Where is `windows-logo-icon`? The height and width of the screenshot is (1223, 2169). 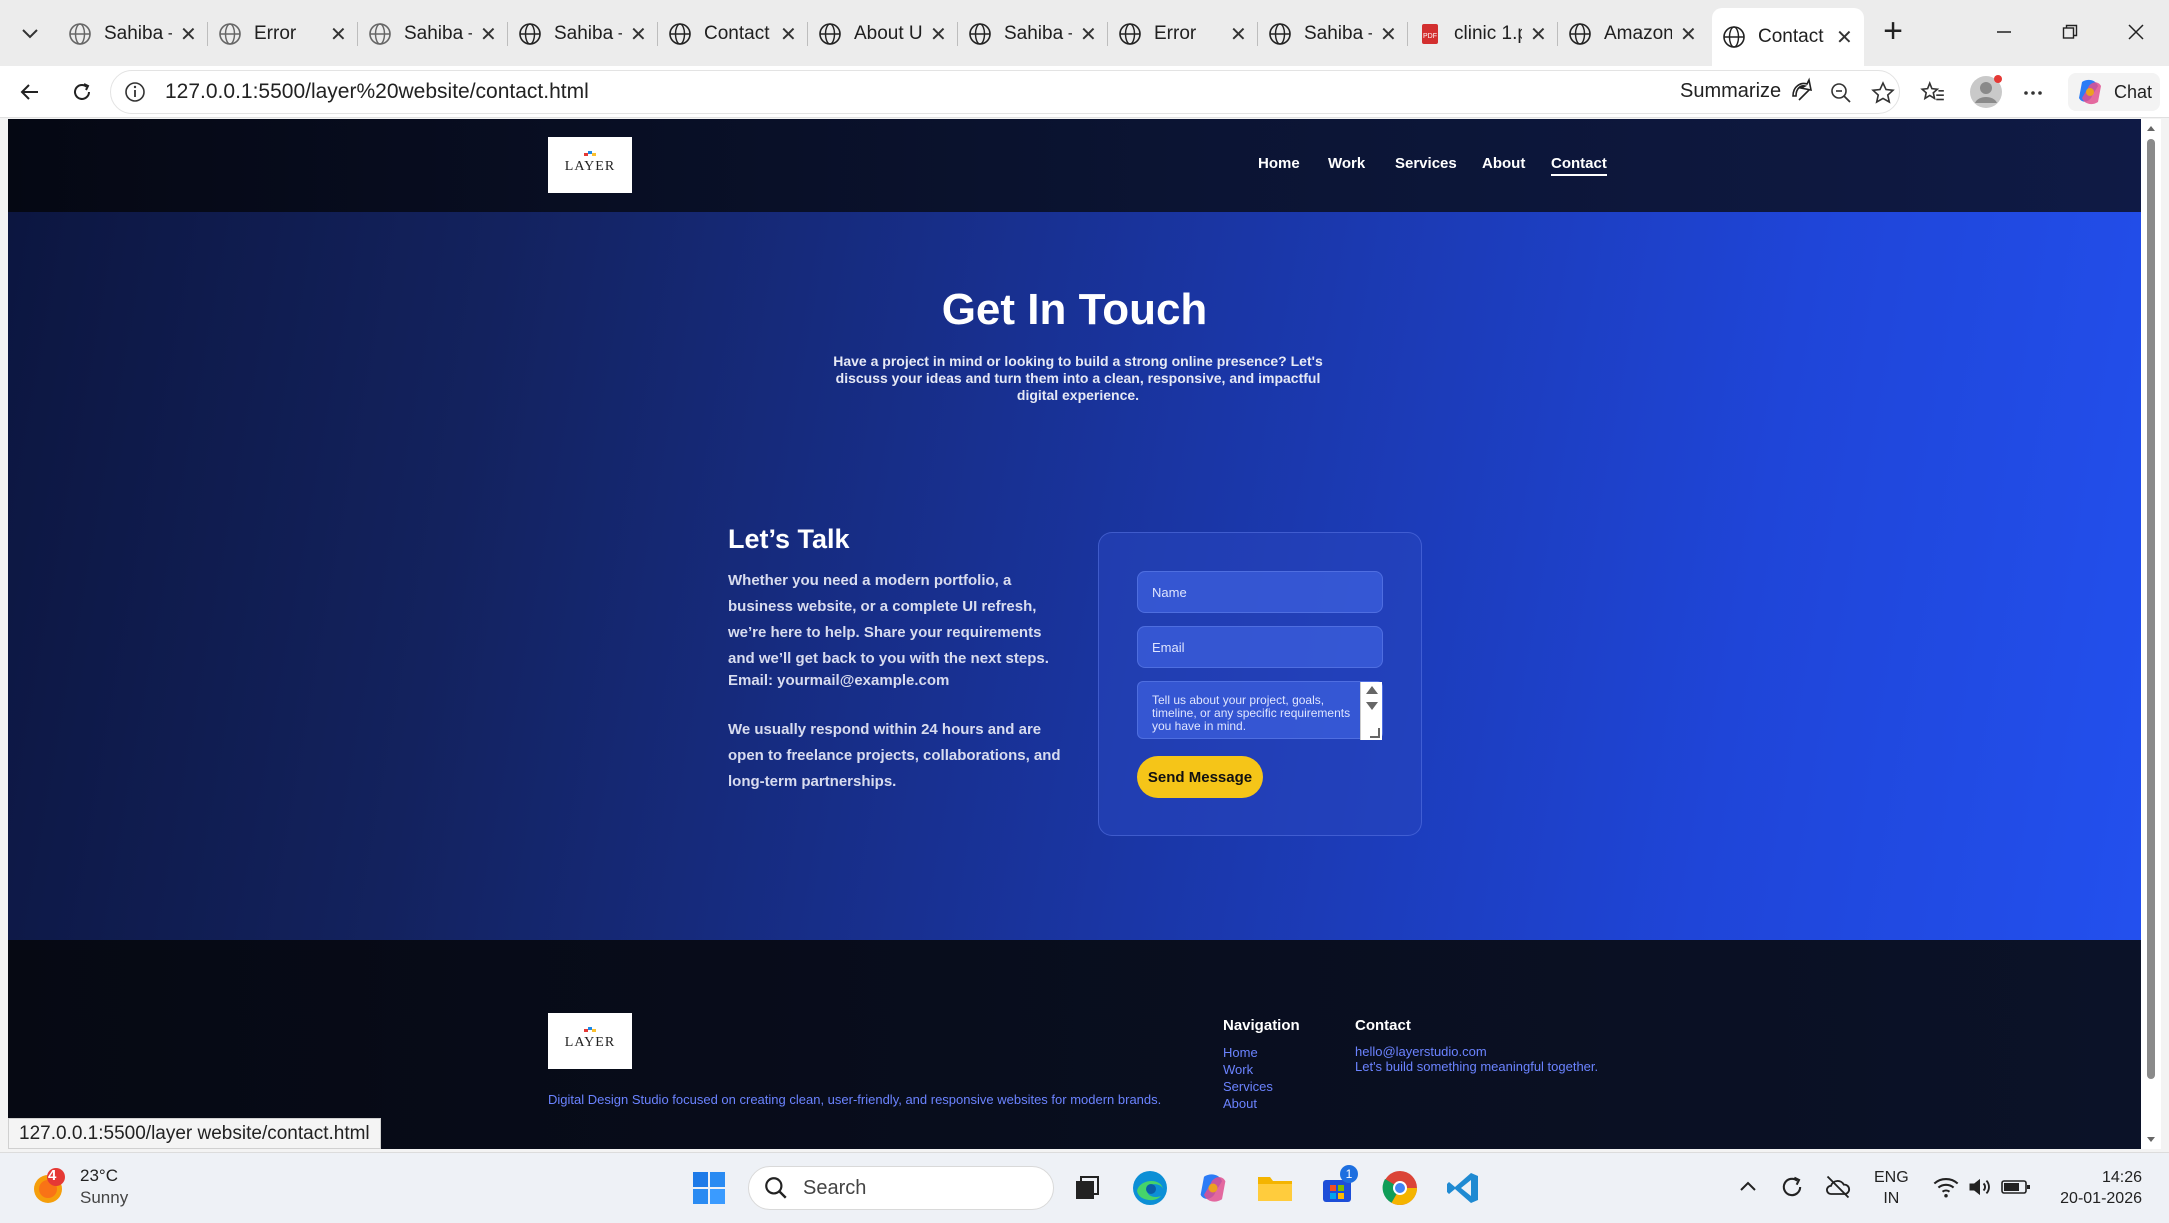 windows-logo-icon is located at coordinates (709, 1188).